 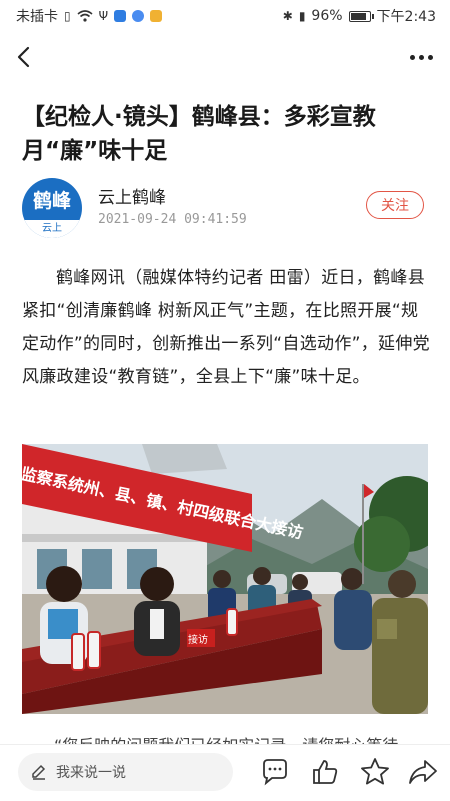 I want to click on wifi-icon, so click(x=85, y=16).